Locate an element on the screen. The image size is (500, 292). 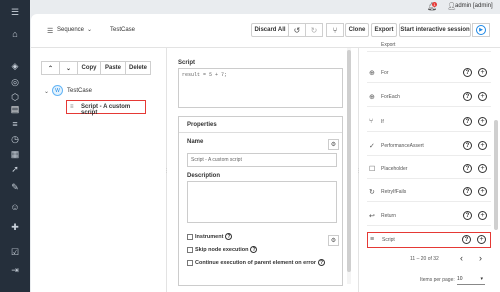
tree-expand-icon: ⌄ is located at coordinates (46, 91).